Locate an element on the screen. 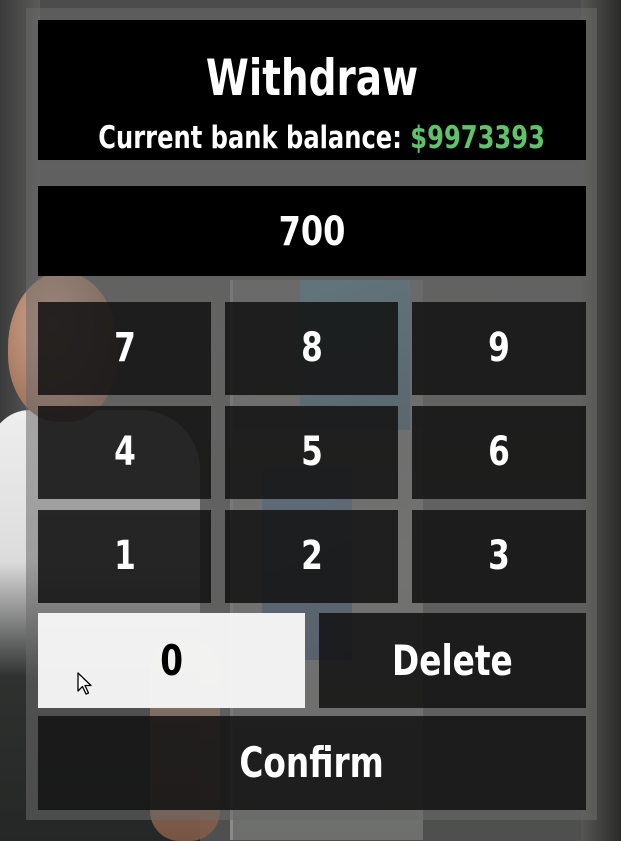 The width and height of the screenshot is (621, 841). balance-amount: $9973393 is located at coordinates (477, 138).